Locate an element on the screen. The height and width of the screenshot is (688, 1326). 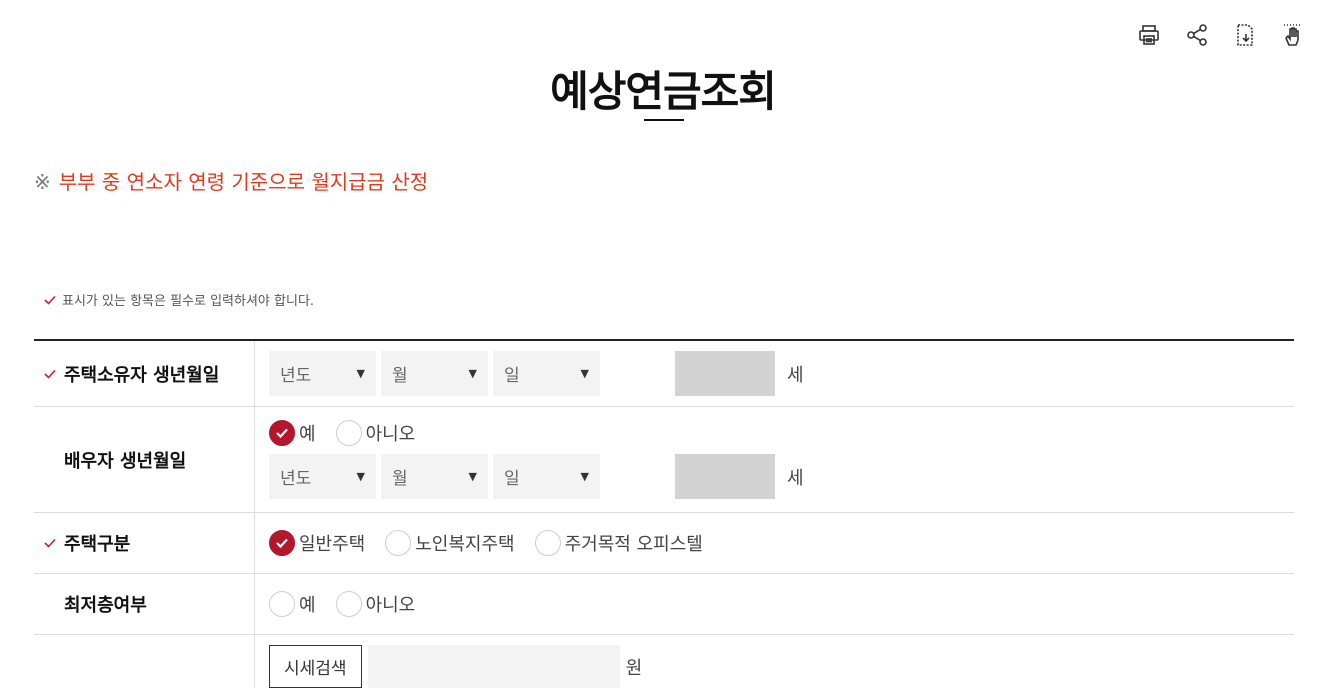
gesture-button is located at coordinates (1293, 35).